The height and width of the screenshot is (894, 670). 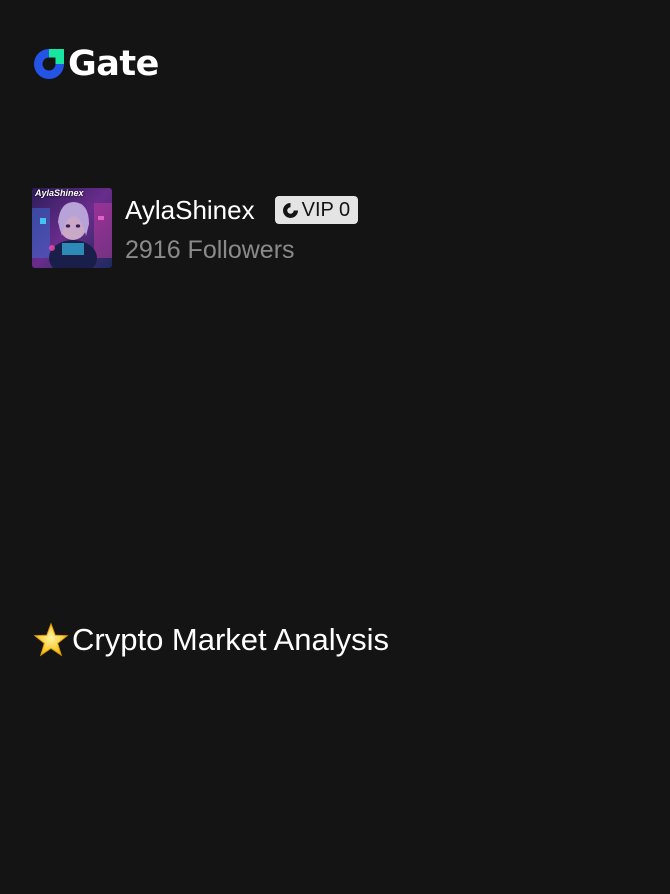 I want to click on profile-info: AylaShinex VIP 0 2916 Followers, so click(x=242, y=227).